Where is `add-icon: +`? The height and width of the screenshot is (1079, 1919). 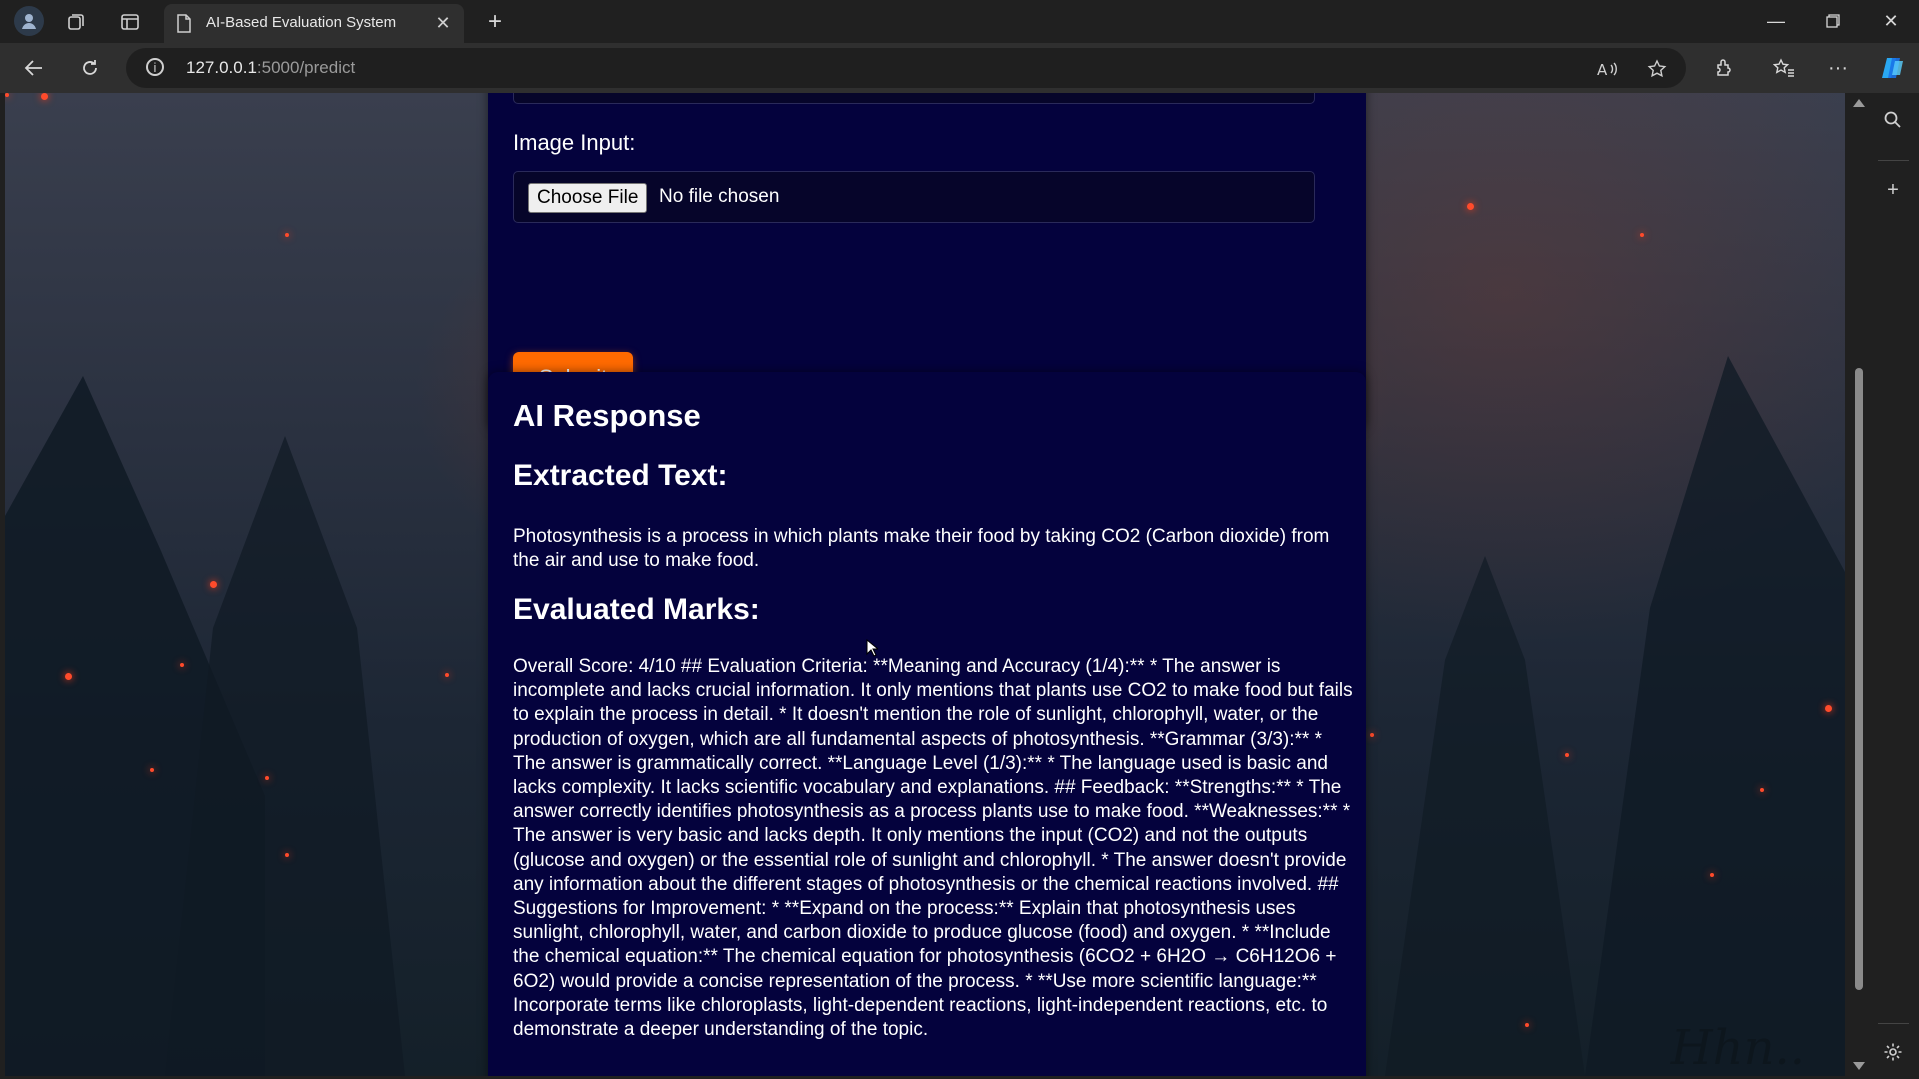
add-icon: + is located at coordinates (1893, 190).